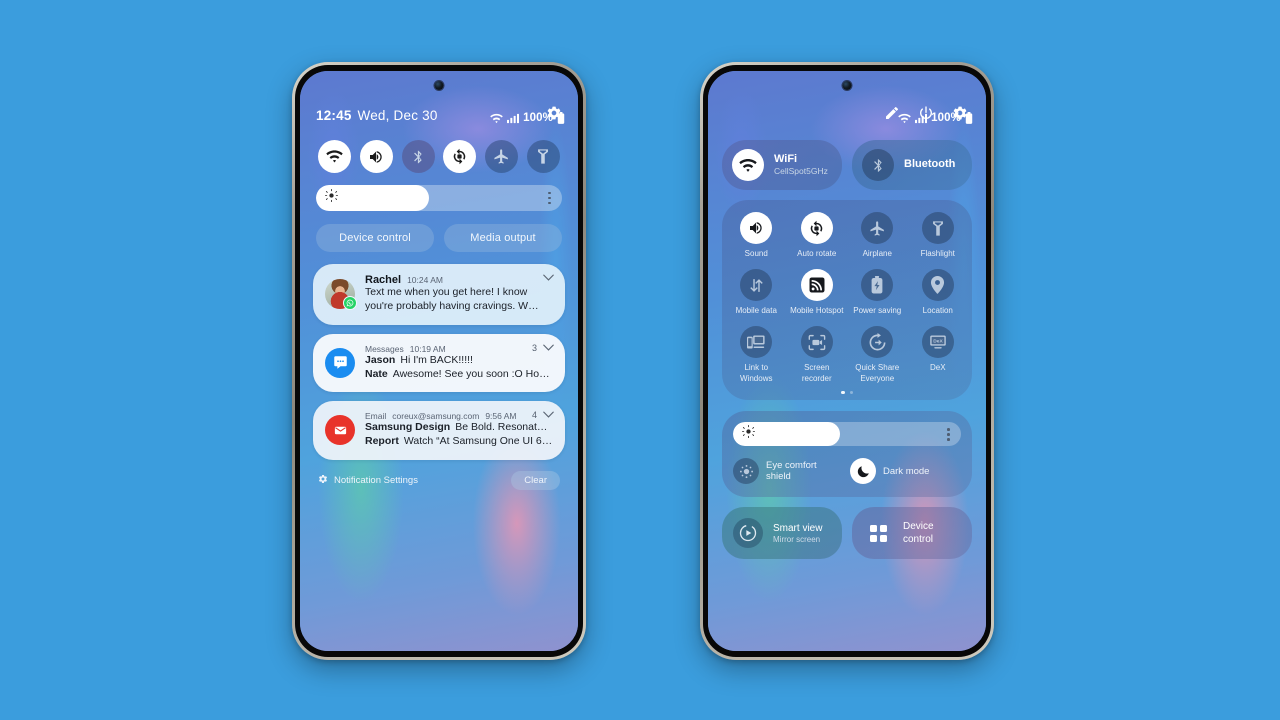 The image size is (1280, 720). I want to click on media-output-button: Media output, so click(503, 238).